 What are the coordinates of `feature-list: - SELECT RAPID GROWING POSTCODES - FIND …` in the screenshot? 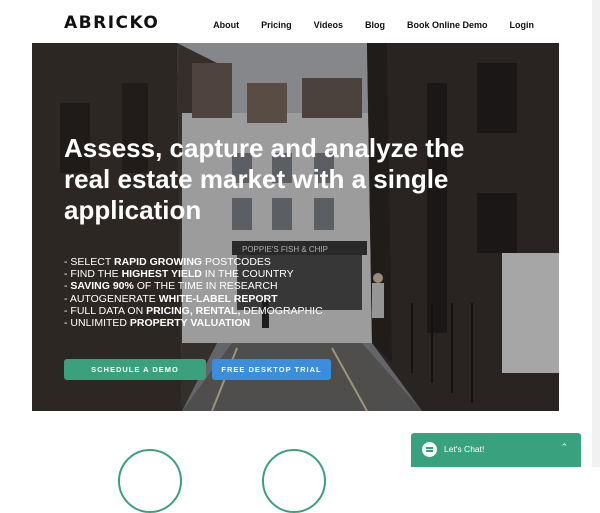 It's located at (193, 292).